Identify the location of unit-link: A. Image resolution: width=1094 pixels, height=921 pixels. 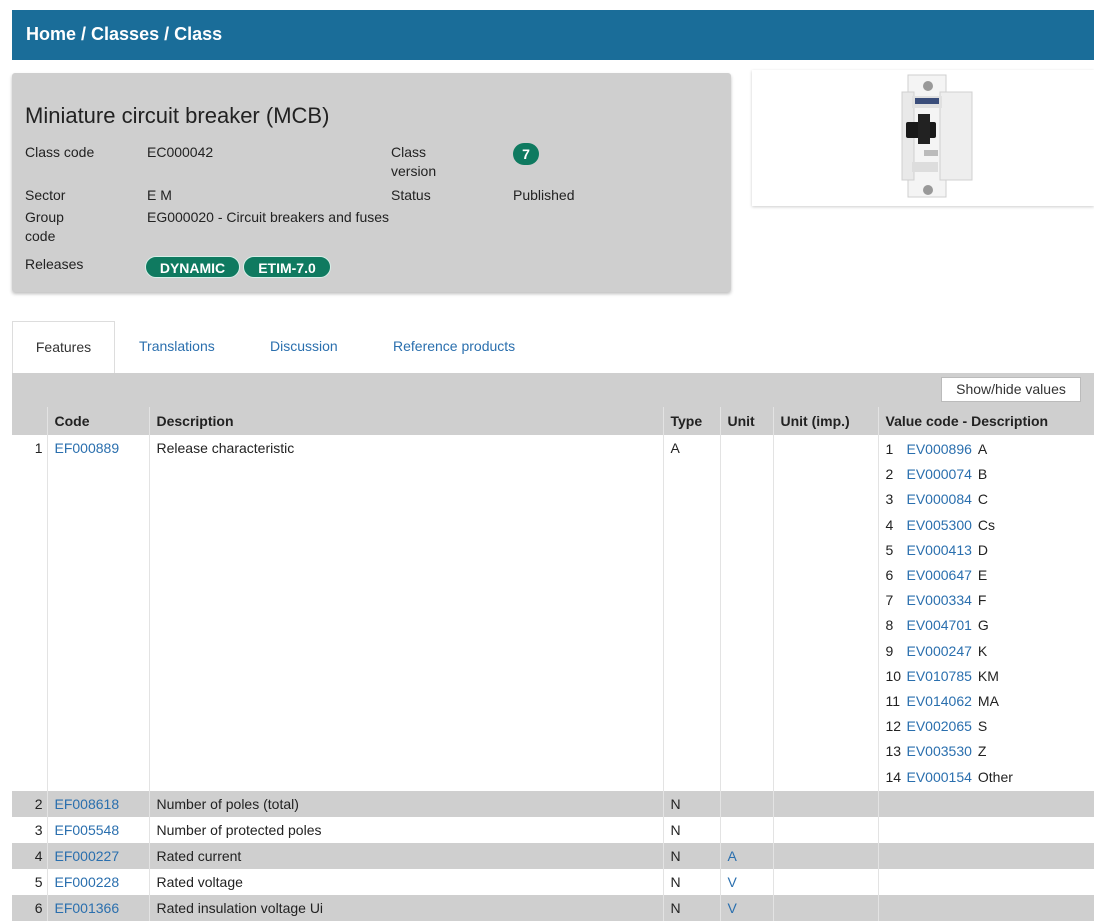
(732, 856).